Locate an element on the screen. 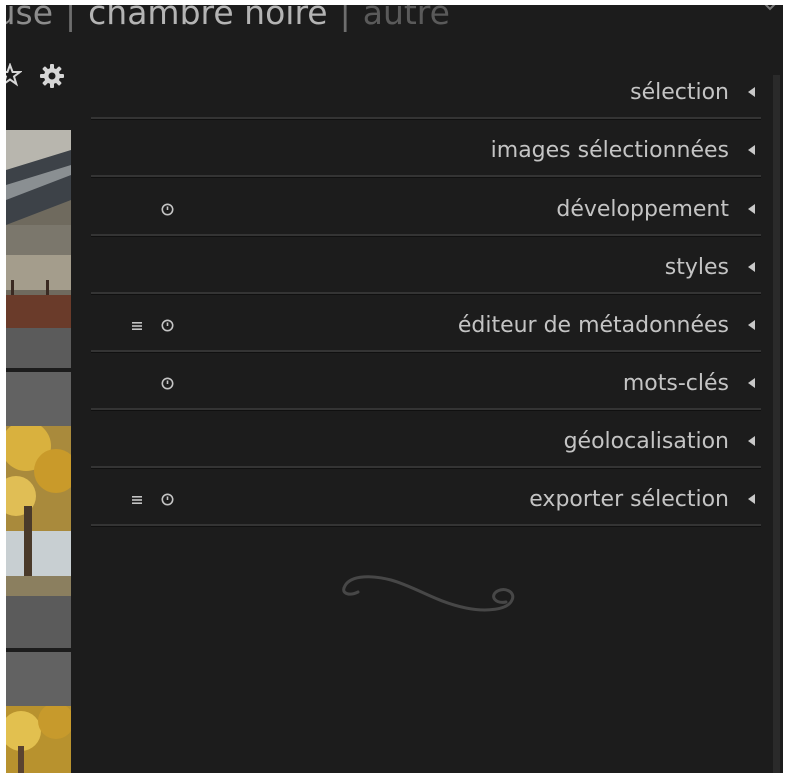 This screenshot has height=777, width=788. gear-icon is located at coordinates (52, 76).